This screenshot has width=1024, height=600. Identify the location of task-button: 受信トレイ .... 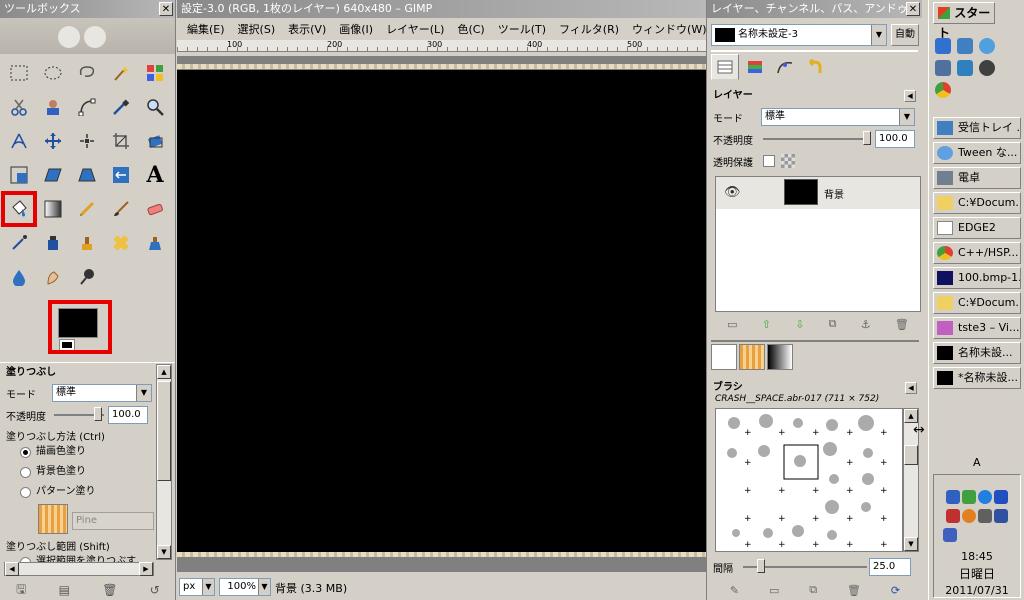
(977, 128).